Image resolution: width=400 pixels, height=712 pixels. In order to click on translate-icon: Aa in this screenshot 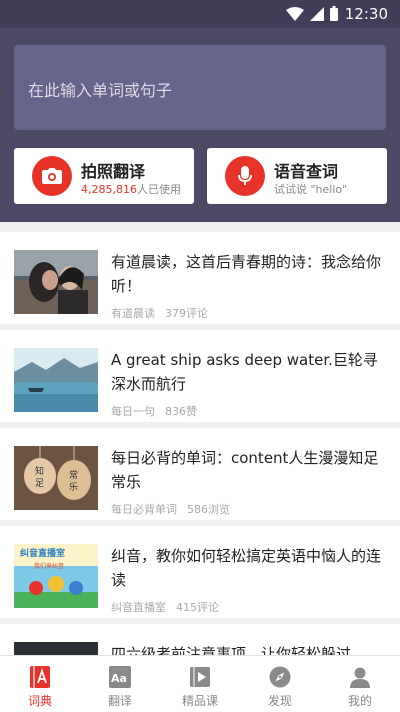, I will do `click(120, 677)`.